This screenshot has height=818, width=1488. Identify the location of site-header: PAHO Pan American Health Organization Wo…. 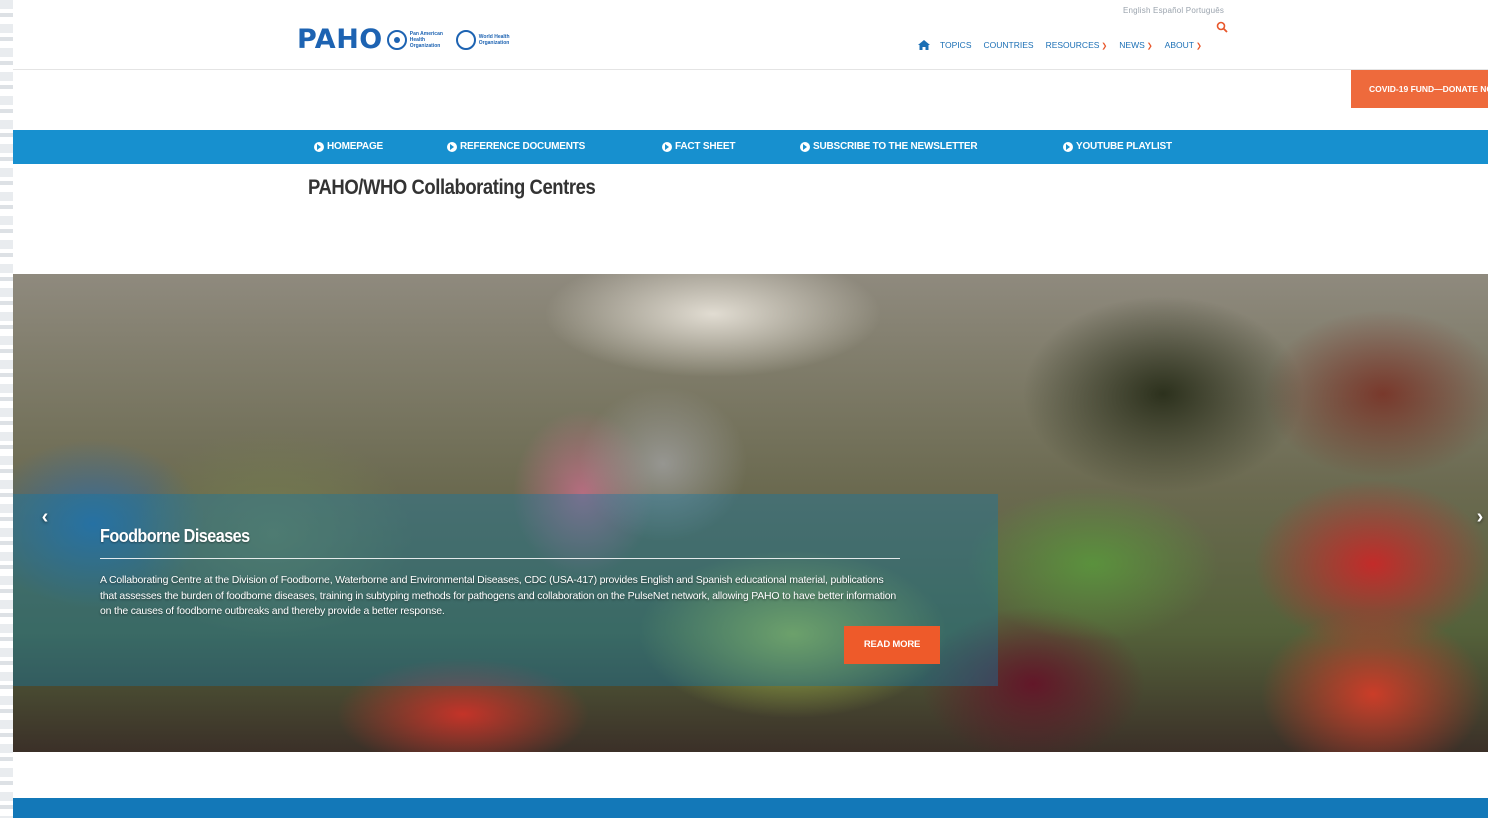
(750, 35).